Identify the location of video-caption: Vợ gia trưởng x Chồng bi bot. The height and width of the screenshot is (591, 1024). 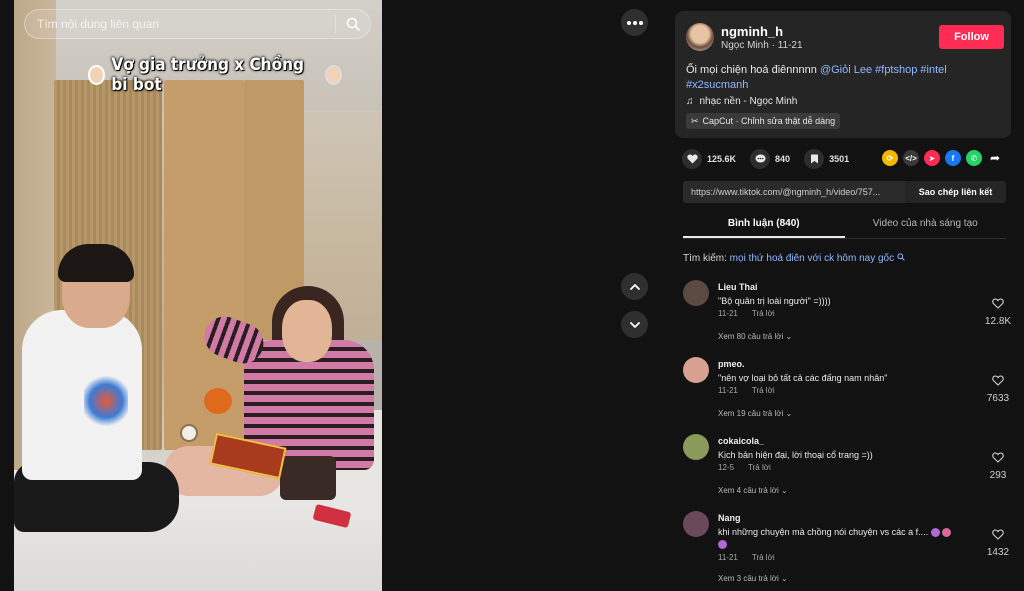
(215, 75).